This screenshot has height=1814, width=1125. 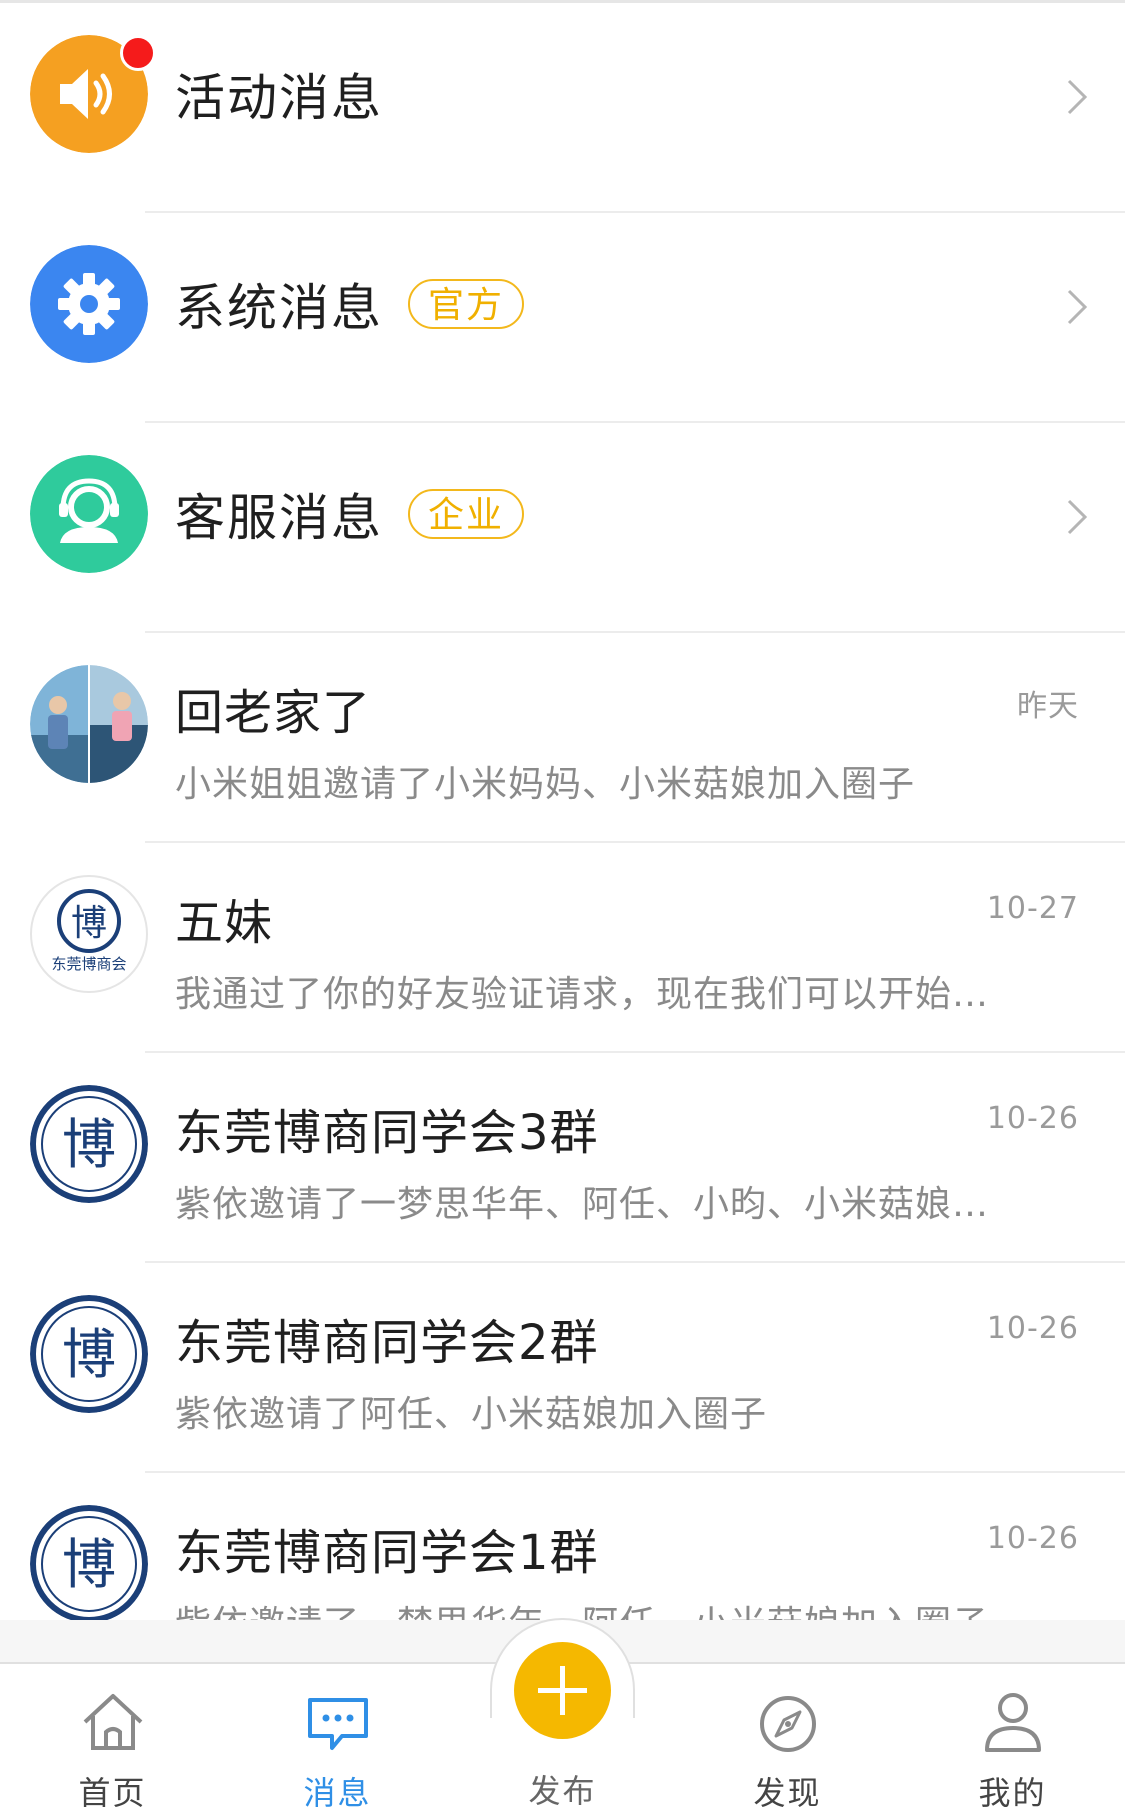 I want to click on tab-label: 我的, so click(x=1012, y=1793).